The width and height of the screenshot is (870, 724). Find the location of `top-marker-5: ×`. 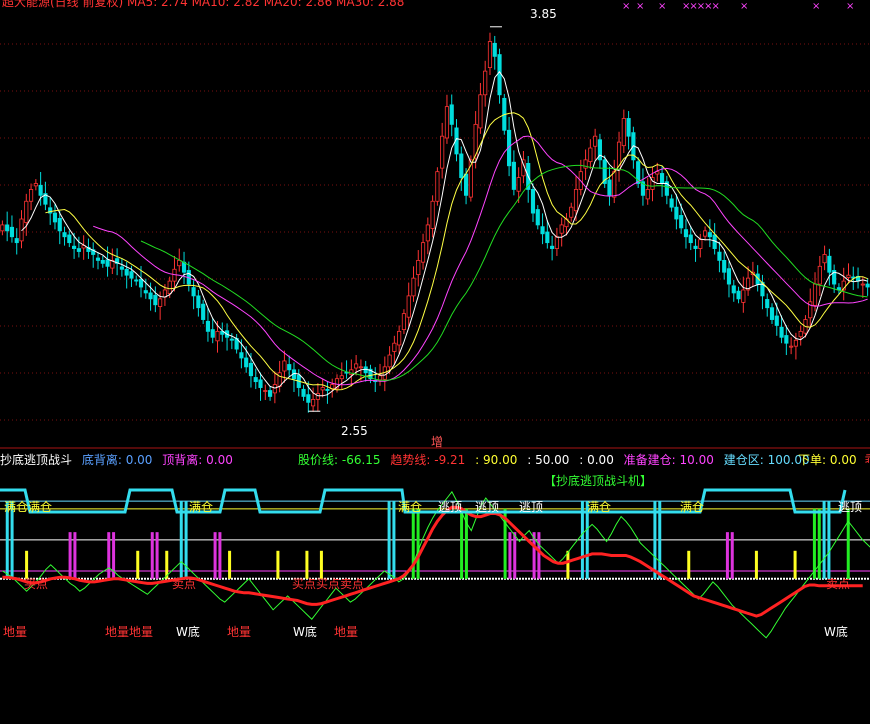

top-marker-5: × is located at coordinates (744, 6).